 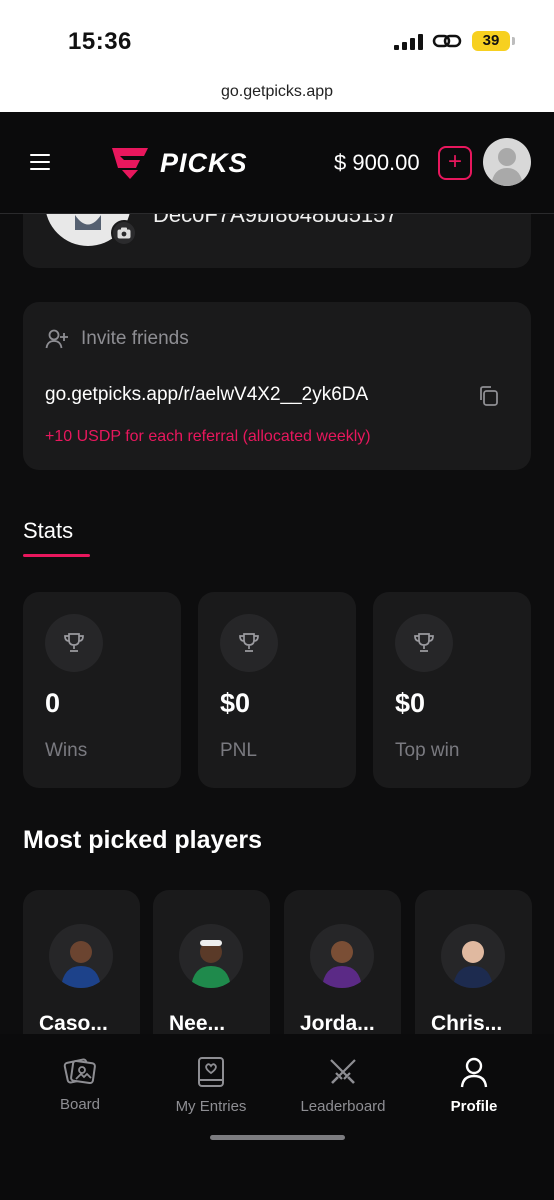 What do you see at coordinates (56, 339) in the screenshot?
I see `add-user-icon` at bounding box center [56, 339].